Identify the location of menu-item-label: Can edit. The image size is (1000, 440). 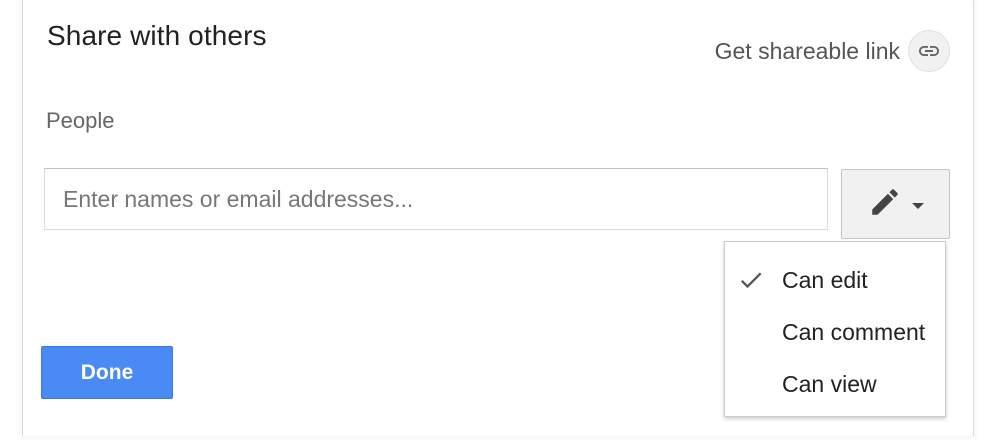
(825, 279).